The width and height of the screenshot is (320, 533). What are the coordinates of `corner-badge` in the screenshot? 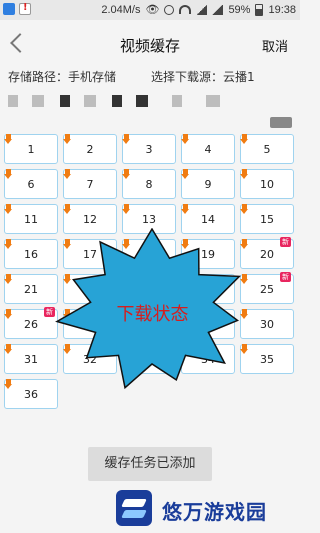 It's located at (281, 122).